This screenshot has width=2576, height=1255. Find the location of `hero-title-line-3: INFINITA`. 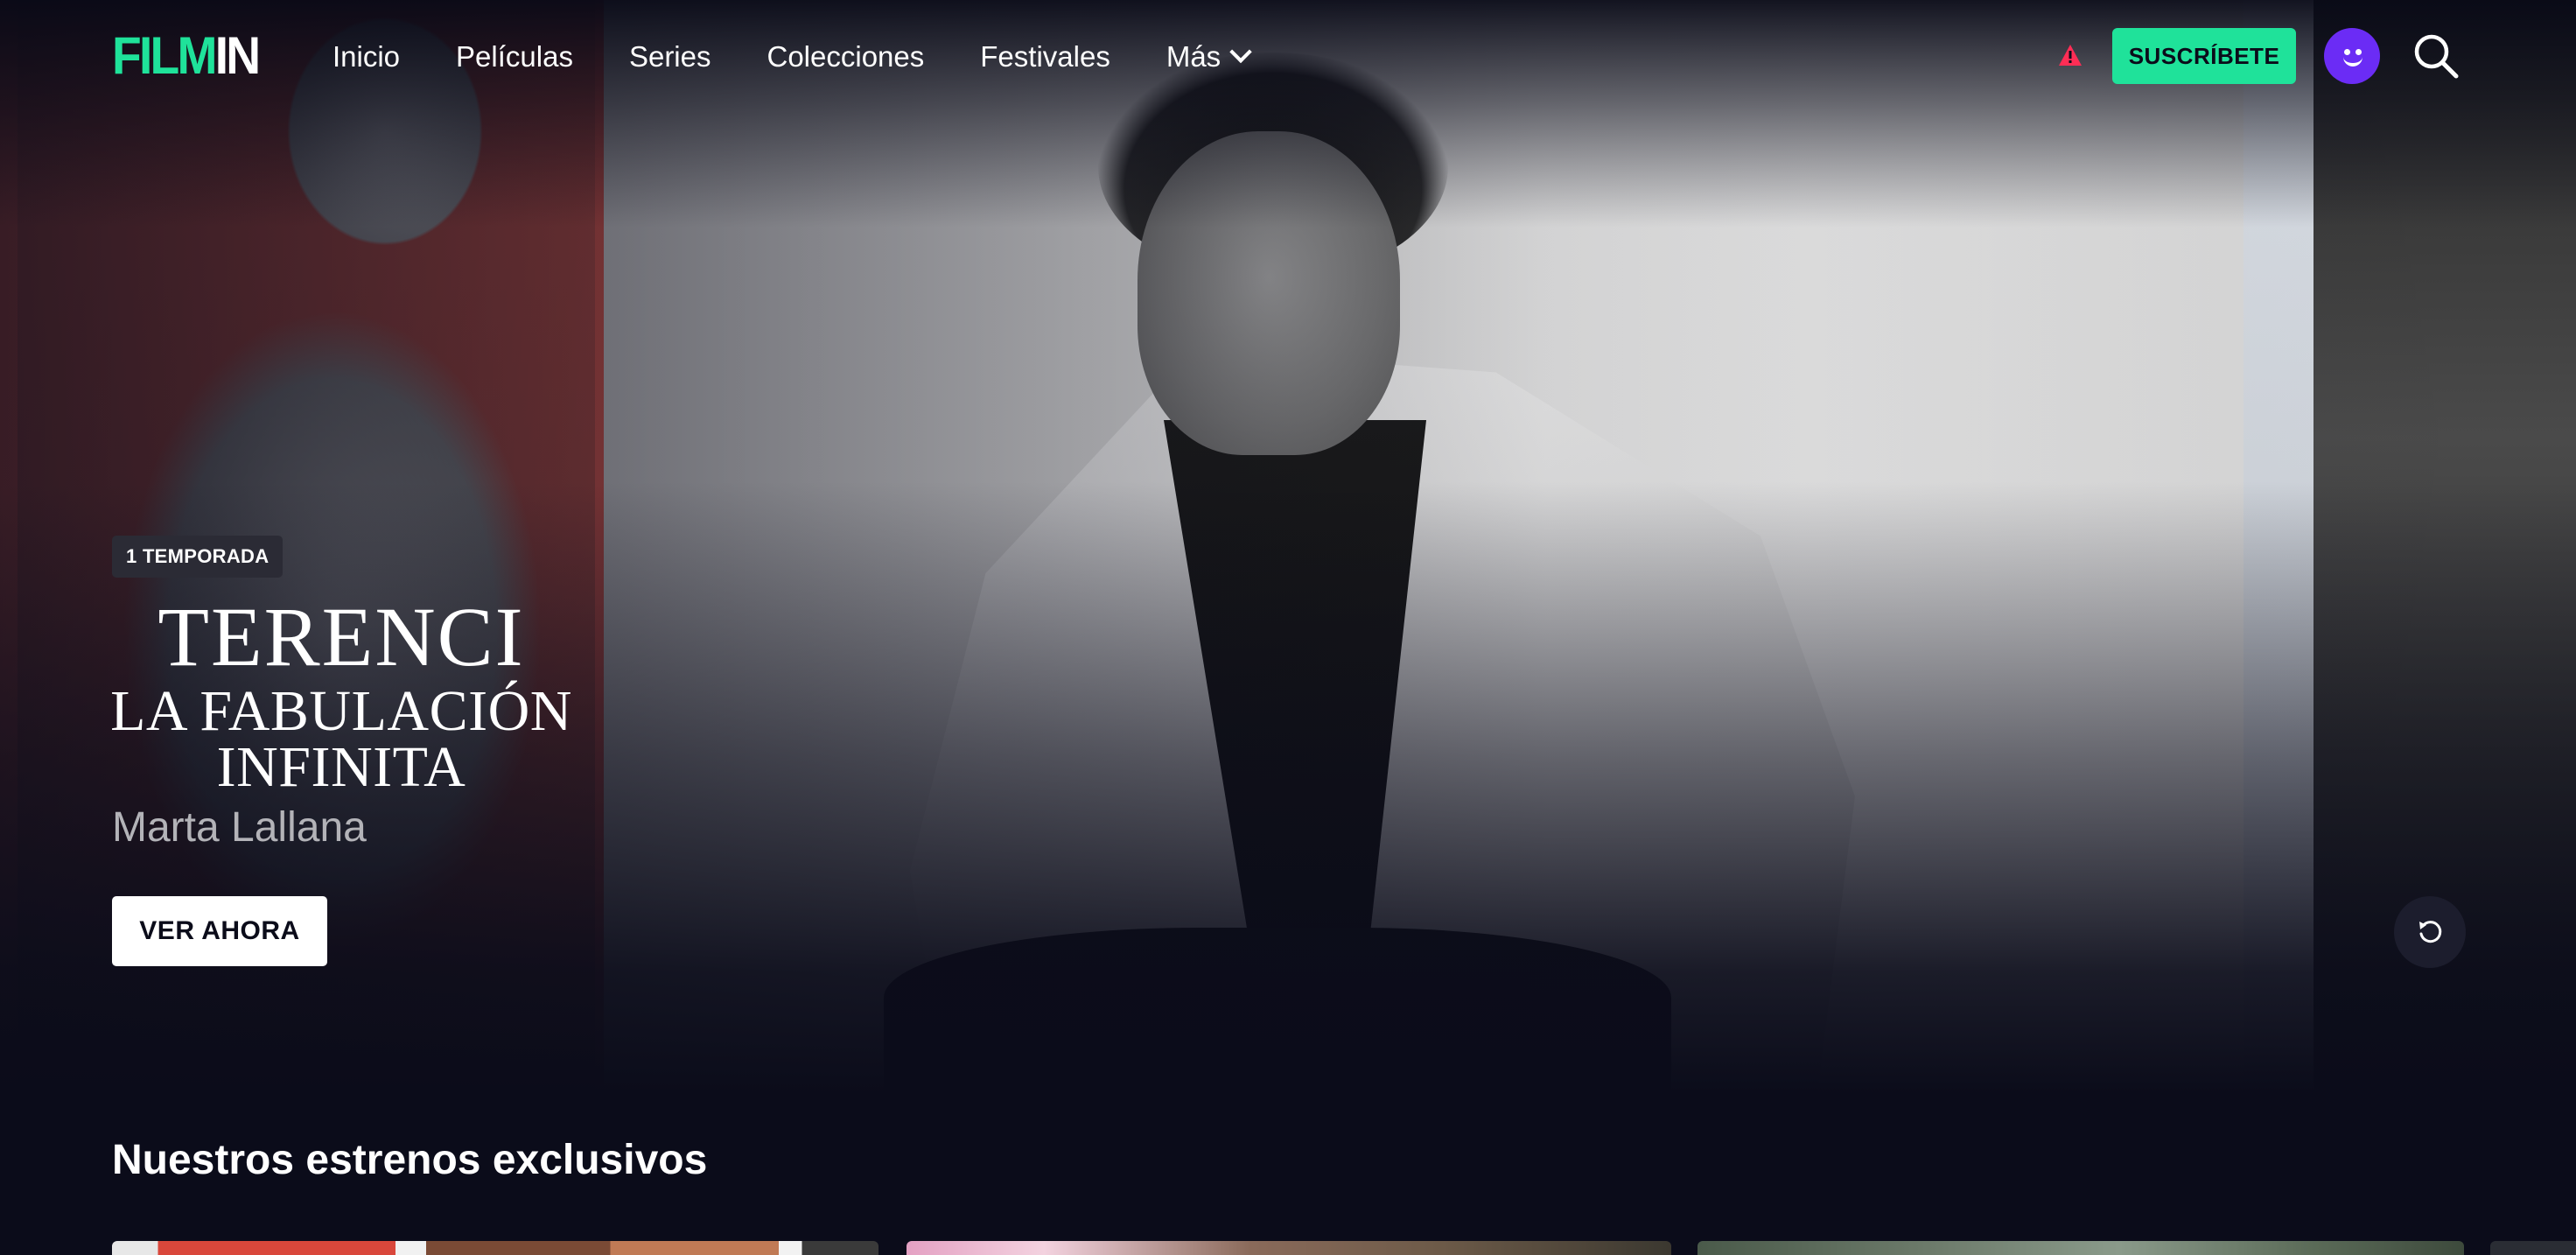

hero-title-line-3: INFINITA is located at coordinates (341, 767).